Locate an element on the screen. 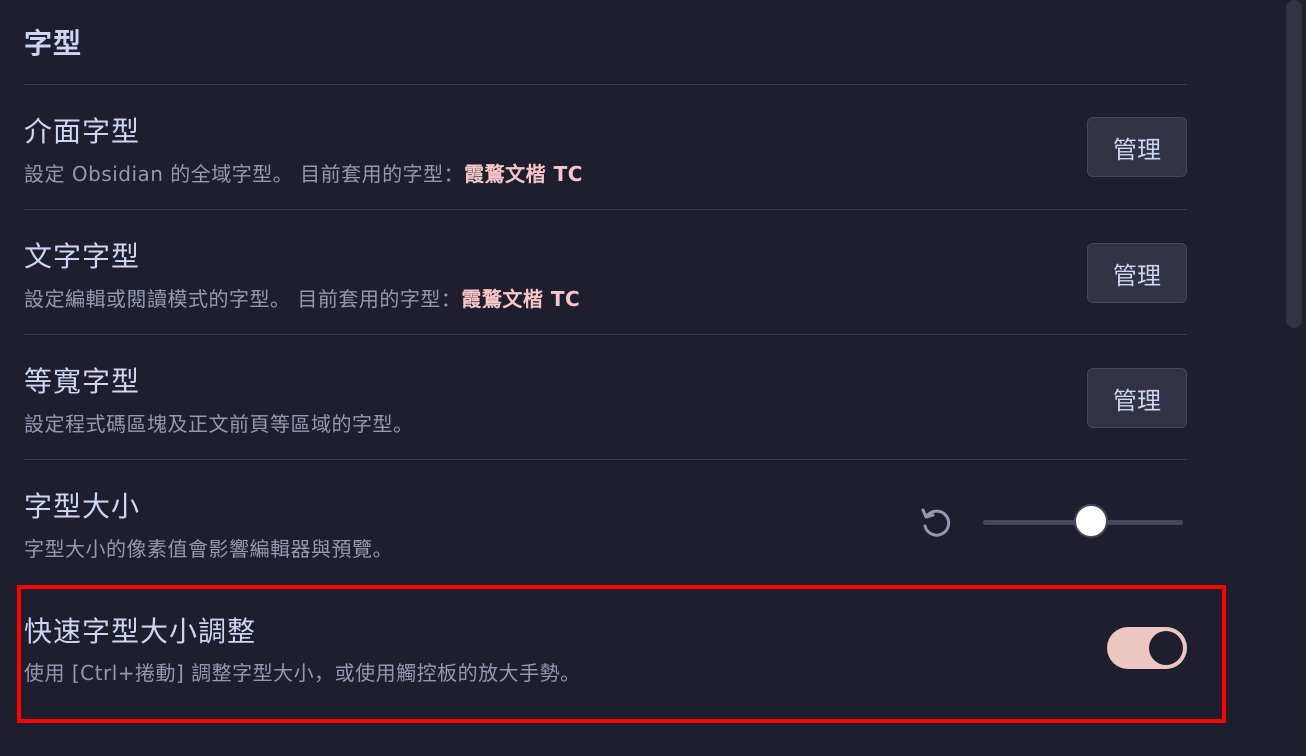  font-size-slider-thumb is located at coordinates (1091, 521).